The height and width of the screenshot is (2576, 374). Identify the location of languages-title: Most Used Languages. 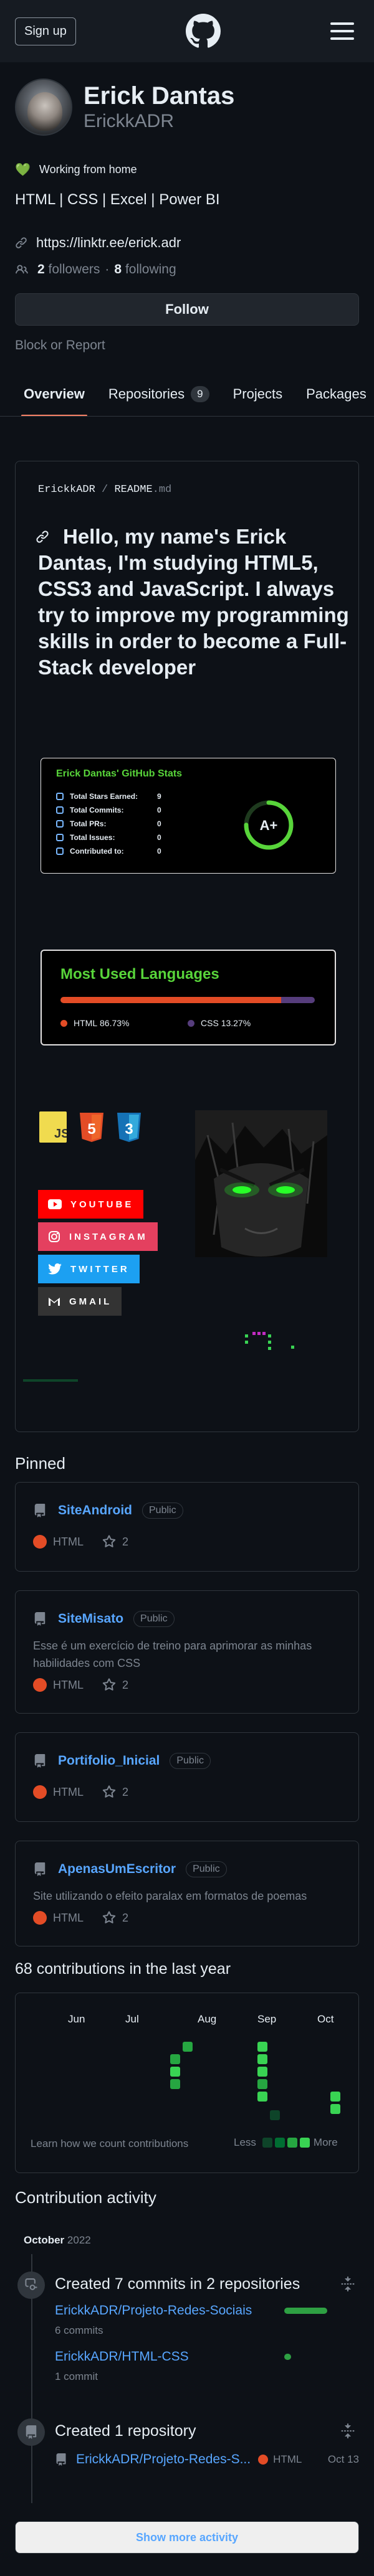
(139, 974).